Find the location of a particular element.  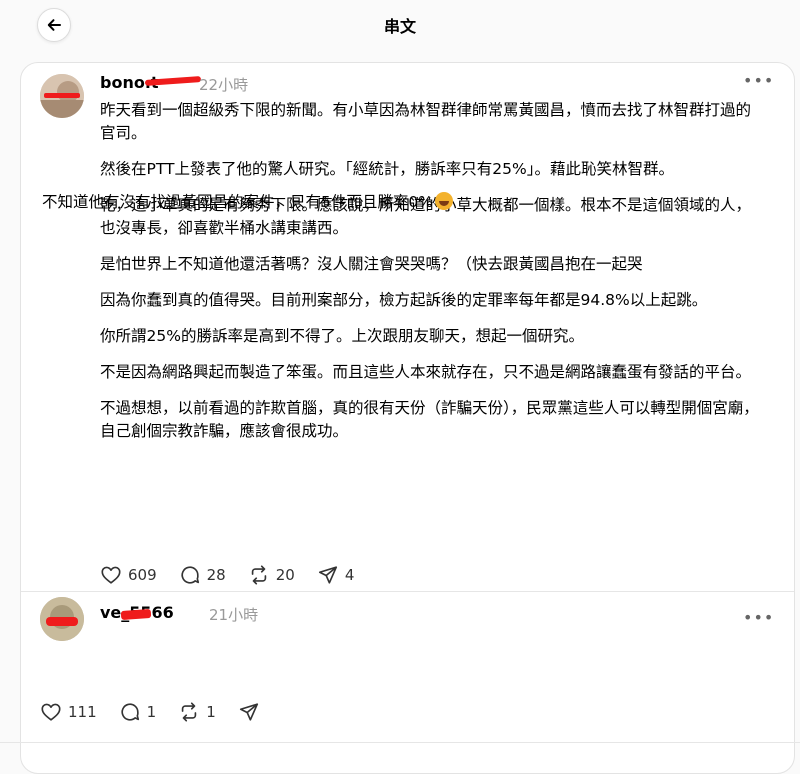

rolling-laughing-emoji is located at coordinates (443, 201).